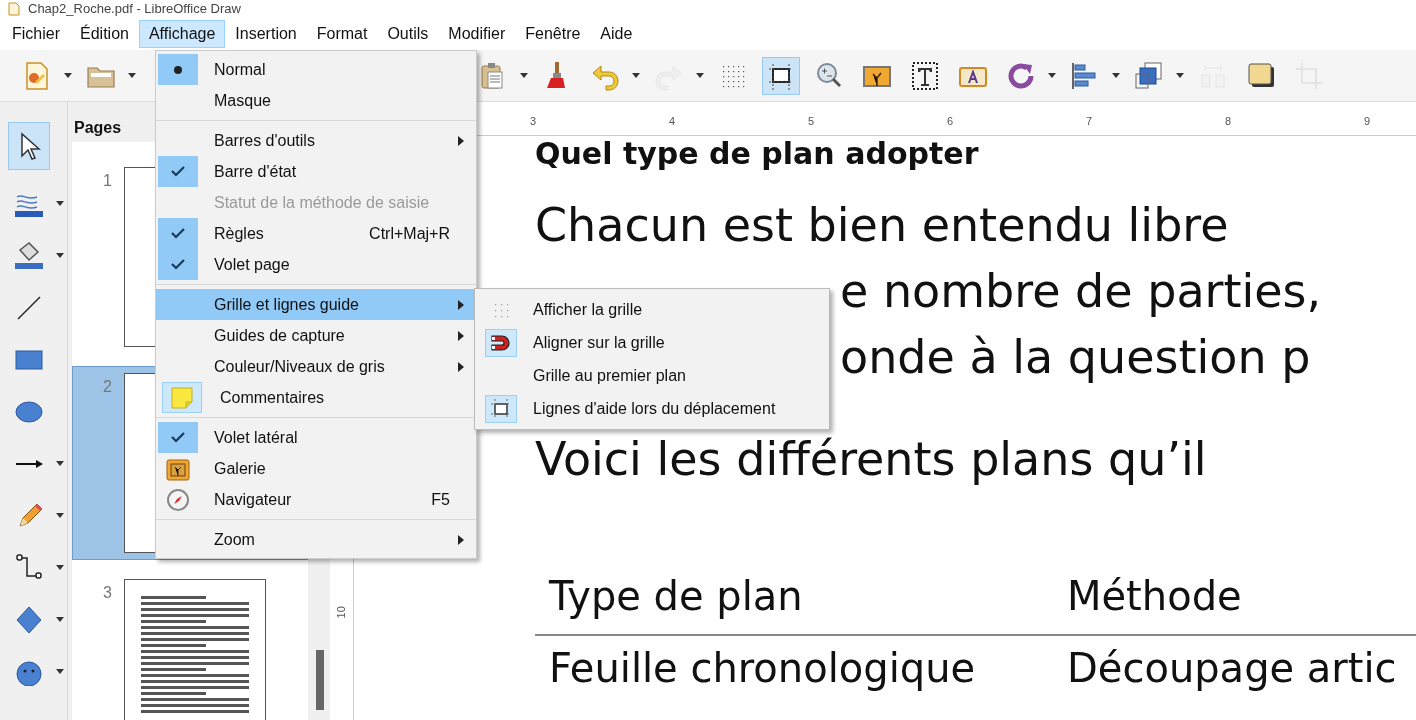  What do you see at coordinates (316, 499) in the screenshot?
I see `menu-entry: Navigateur F5` at bounding box center [316, 499].